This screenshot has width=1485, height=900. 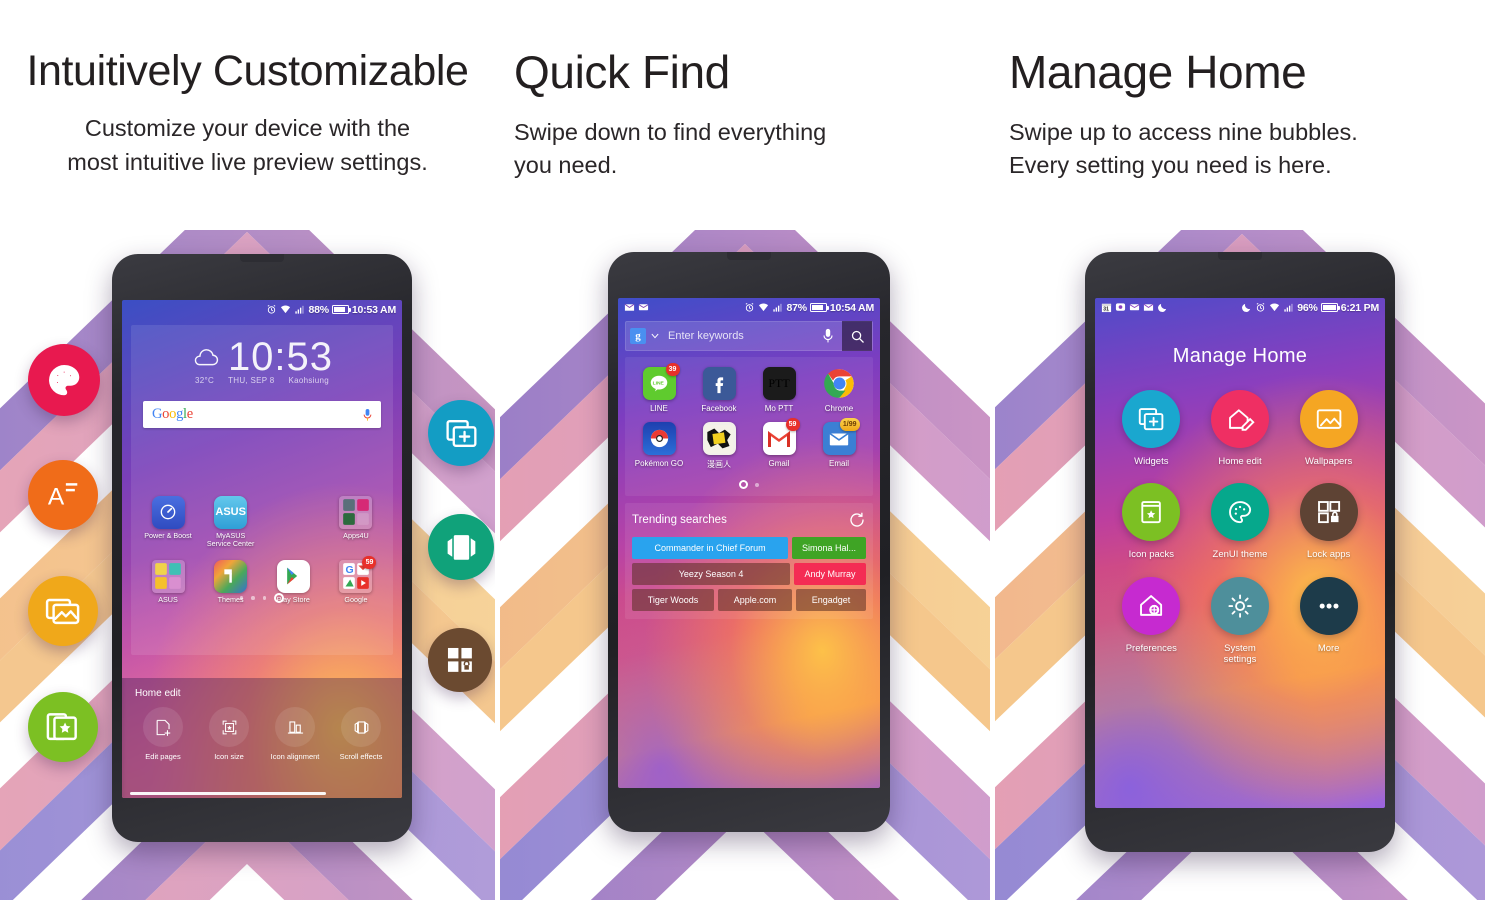 What do you see at coordinates (168, 522) in the screenshot?
I see `app-power-boost: Power & Boost` at bounding box center [168, 522].